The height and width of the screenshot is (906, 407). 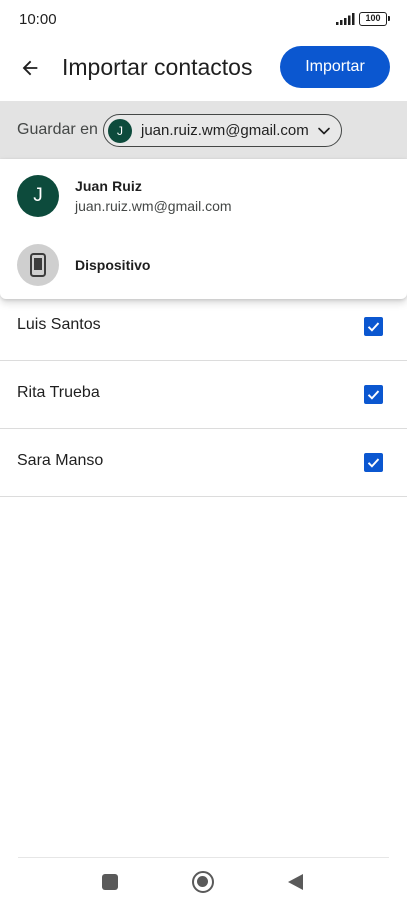 I want to click on contact-row: Rita Trueba, so click(x=203, y=395).